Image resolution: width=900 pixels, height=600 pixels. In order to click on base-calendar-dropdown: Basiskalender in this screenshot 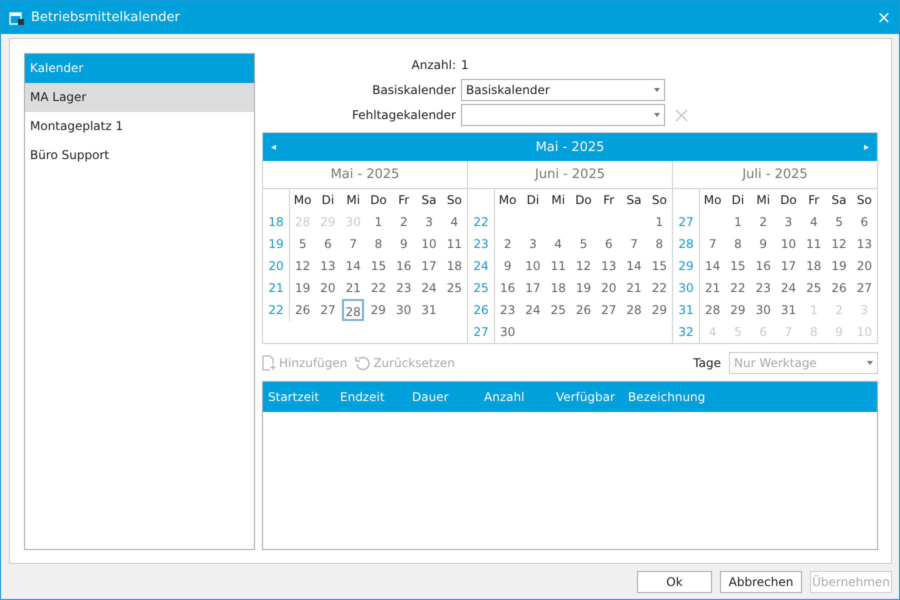, I will do `click(563, 90)`.